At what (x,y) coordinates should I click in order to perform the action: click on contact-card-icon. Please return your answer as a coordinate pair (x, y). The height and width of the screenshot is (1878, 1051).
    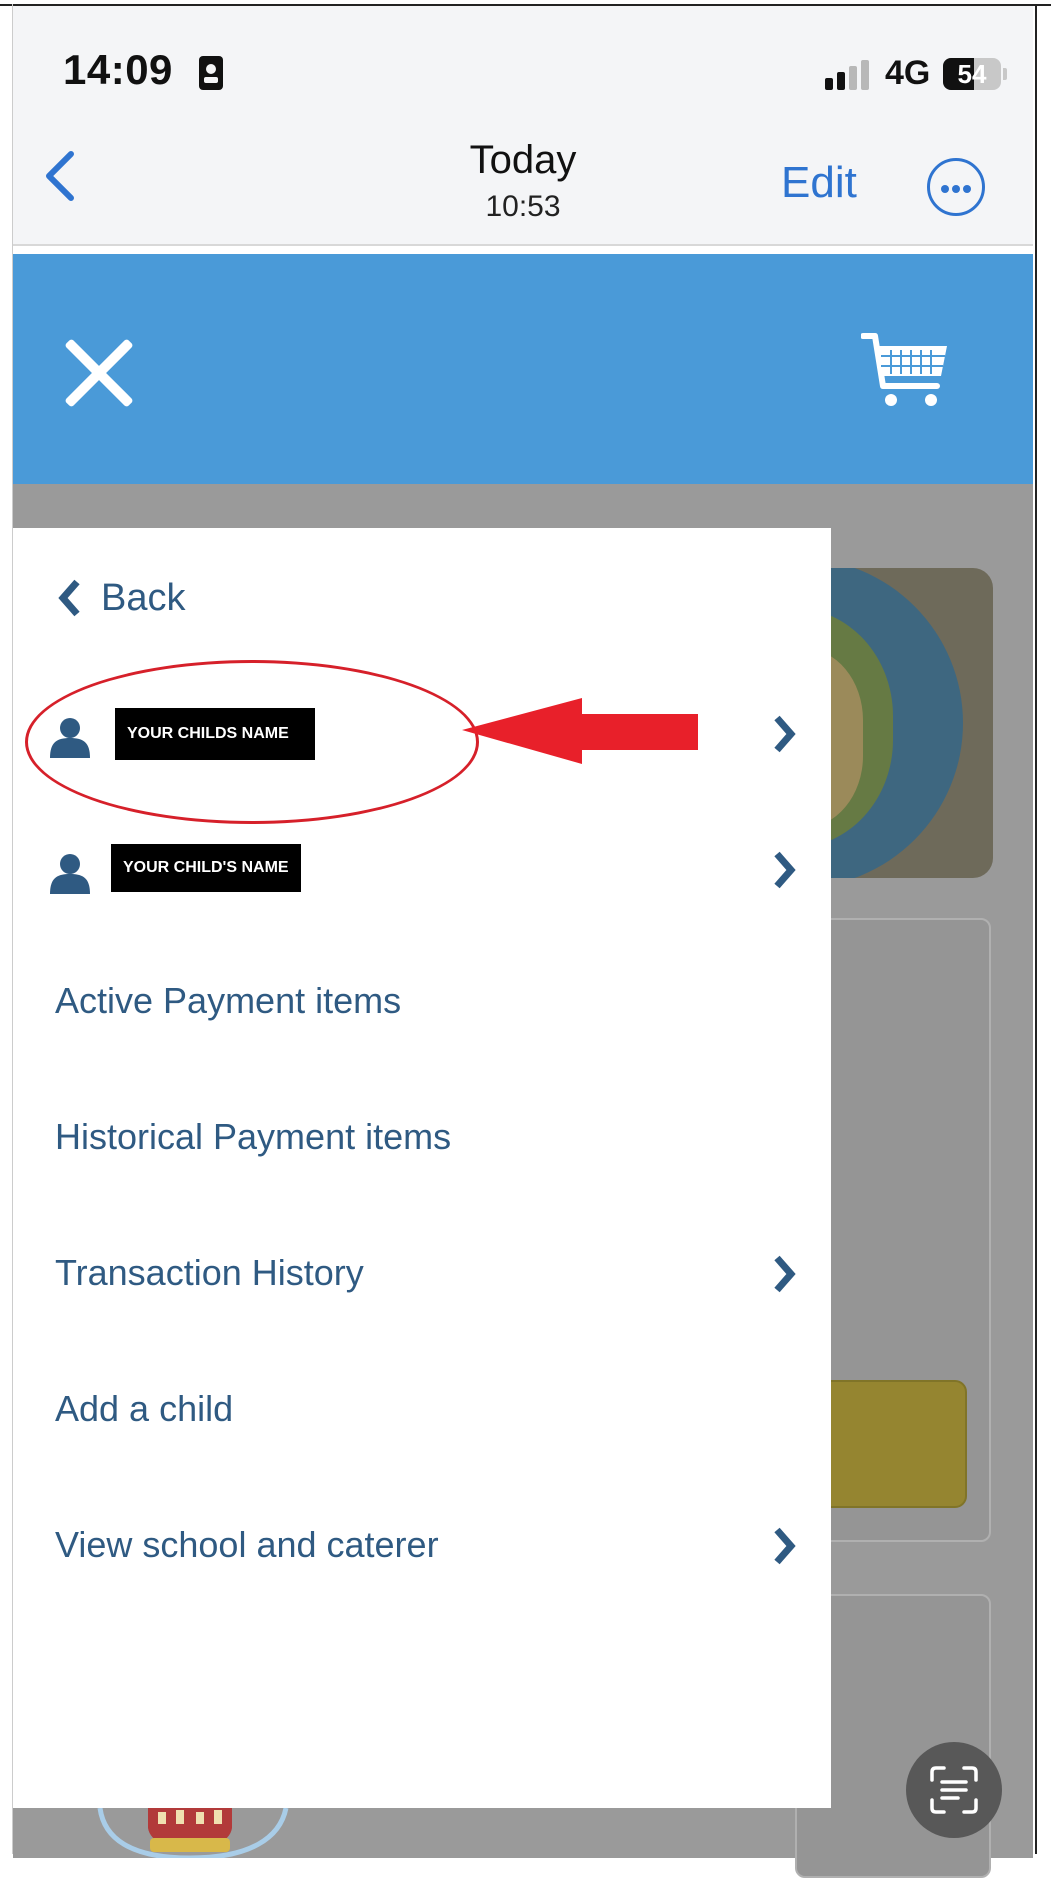
    Looking at the image, I should click on (211, 73).